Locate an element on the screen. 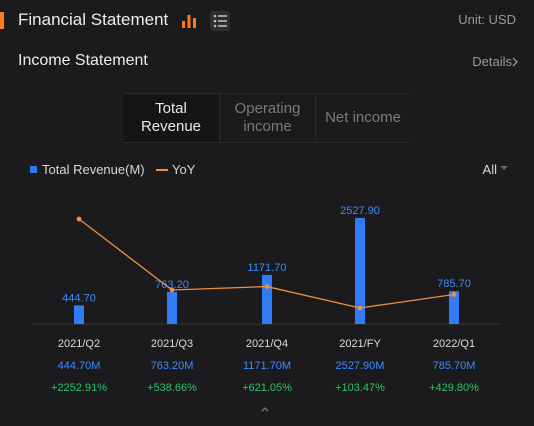  tab-label: Operating income is located at coordinates (267, 117).